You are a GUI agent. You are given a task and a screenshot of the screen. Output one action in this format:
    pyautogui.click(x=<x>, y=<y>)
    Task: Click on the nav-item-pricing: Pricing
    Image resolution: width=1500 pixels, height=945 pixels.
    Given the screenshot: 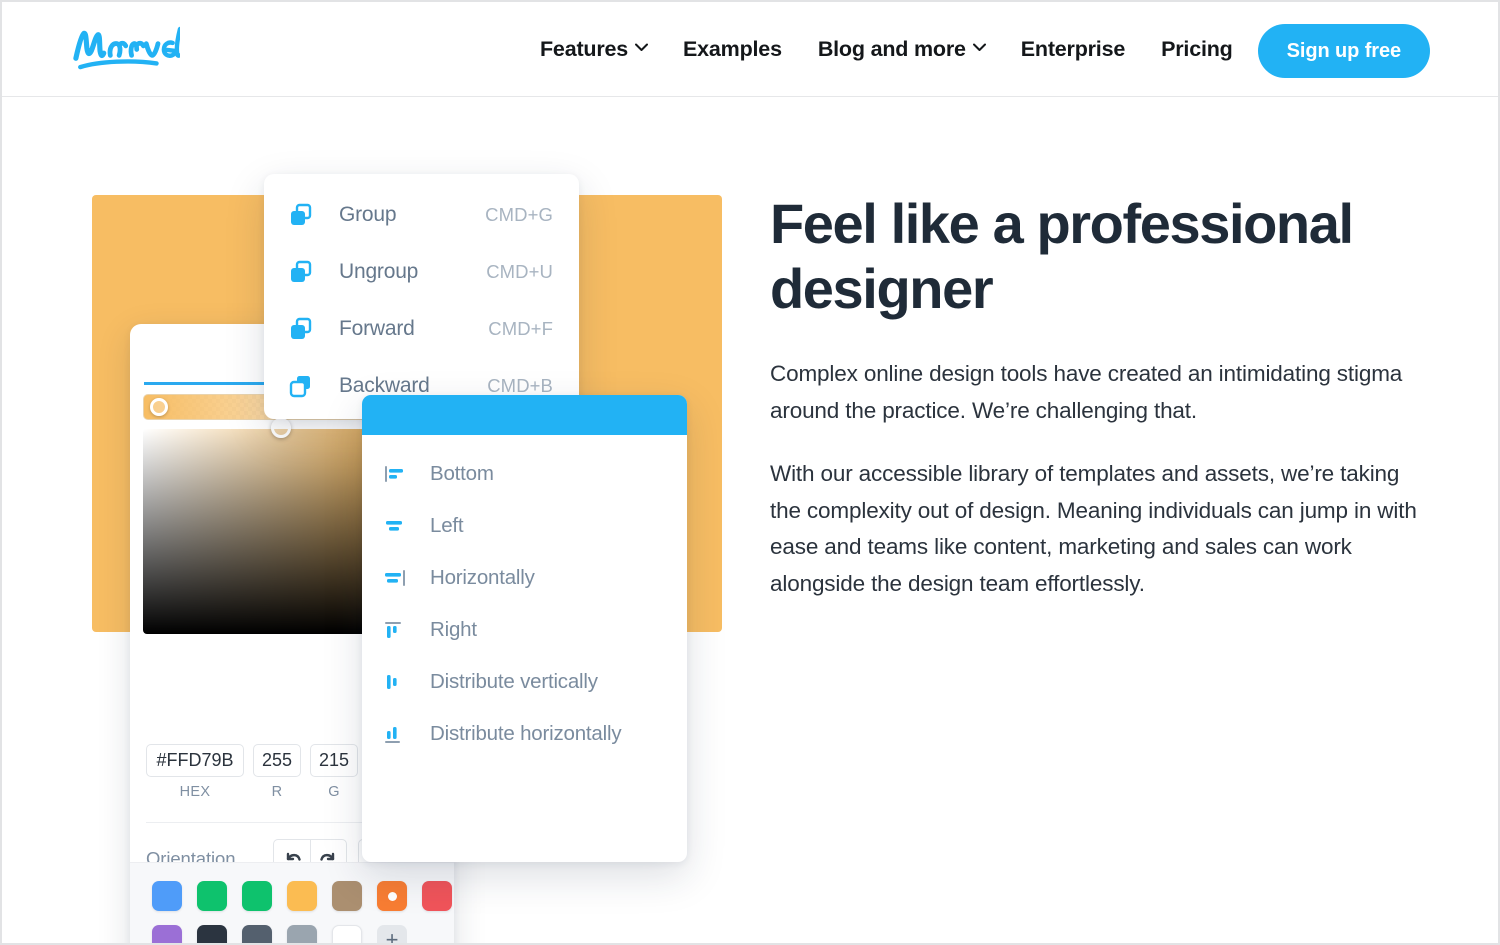 What is the action you would take?
    pyautogui.click(x=1196, y=49)
    